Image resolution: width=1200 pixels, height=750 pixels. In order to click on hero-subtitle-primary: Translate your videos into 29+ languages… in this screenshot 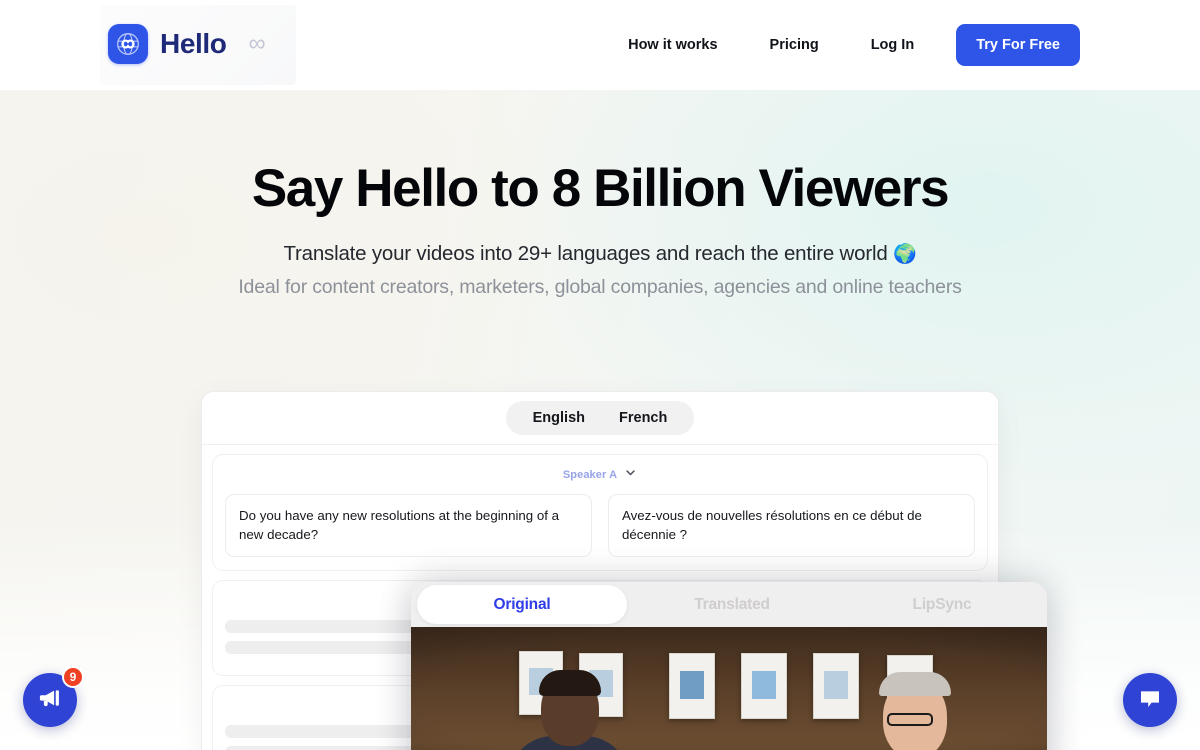, I will do `click(600, 254)`.